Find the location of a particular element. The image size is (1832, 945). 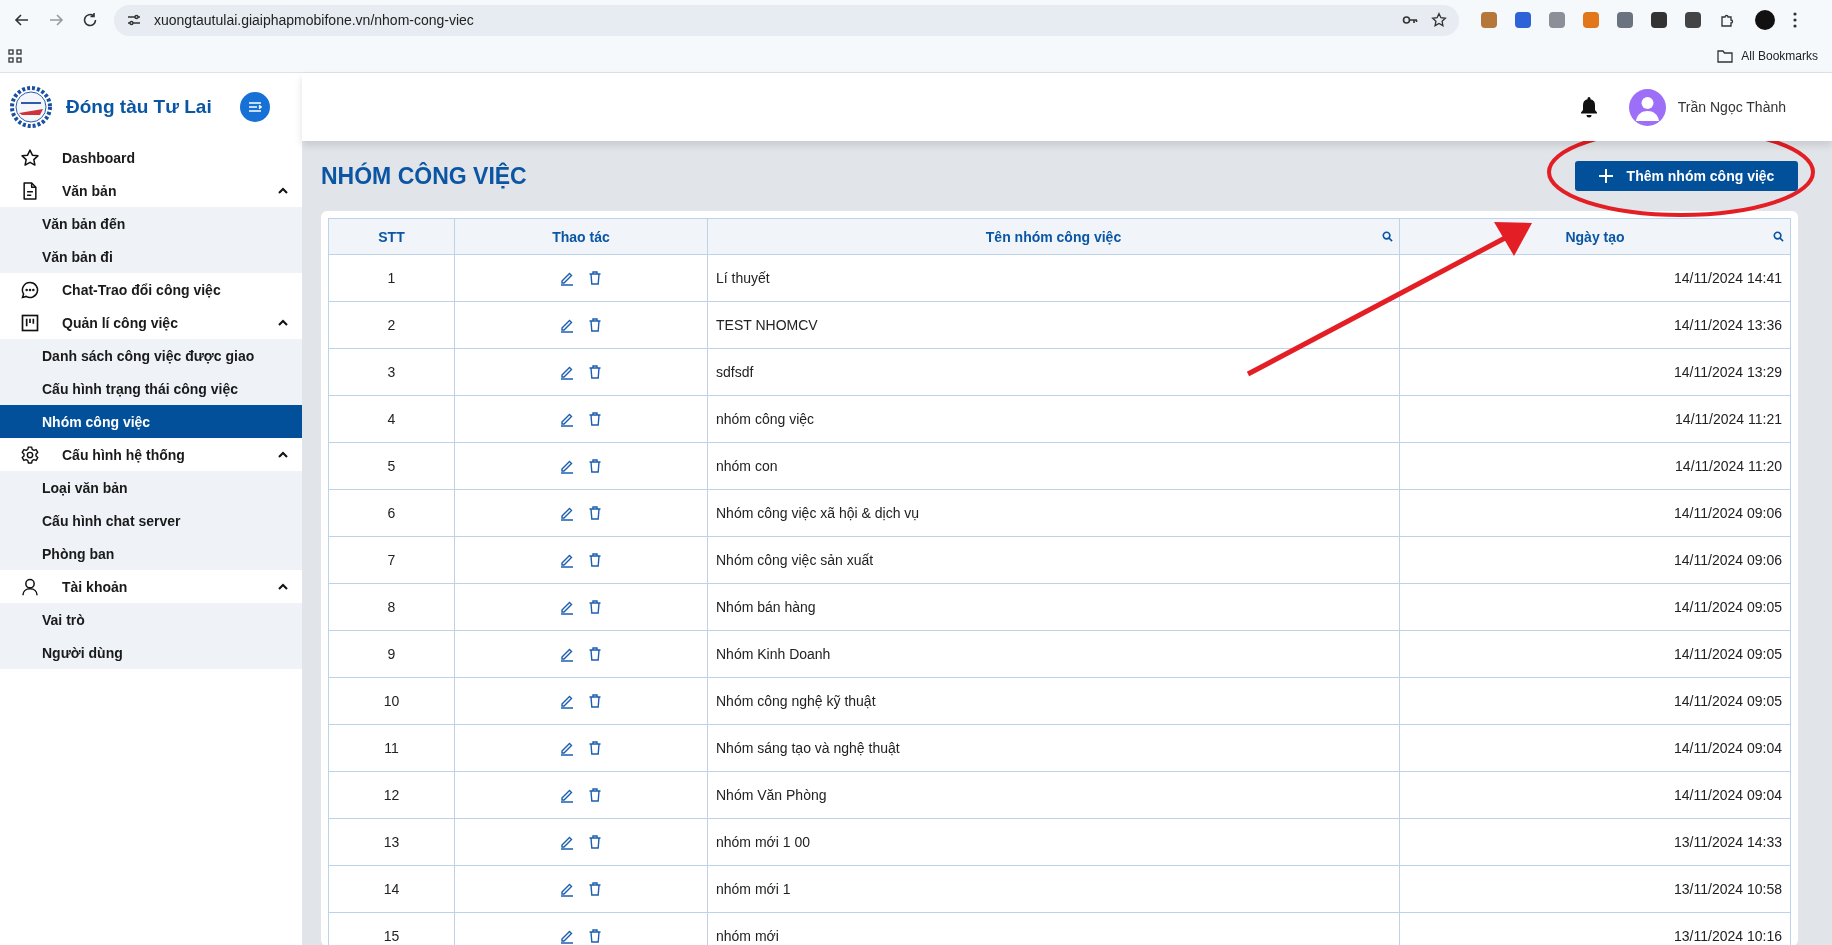

table-cell: 6 is located at coordinates (391, 513).